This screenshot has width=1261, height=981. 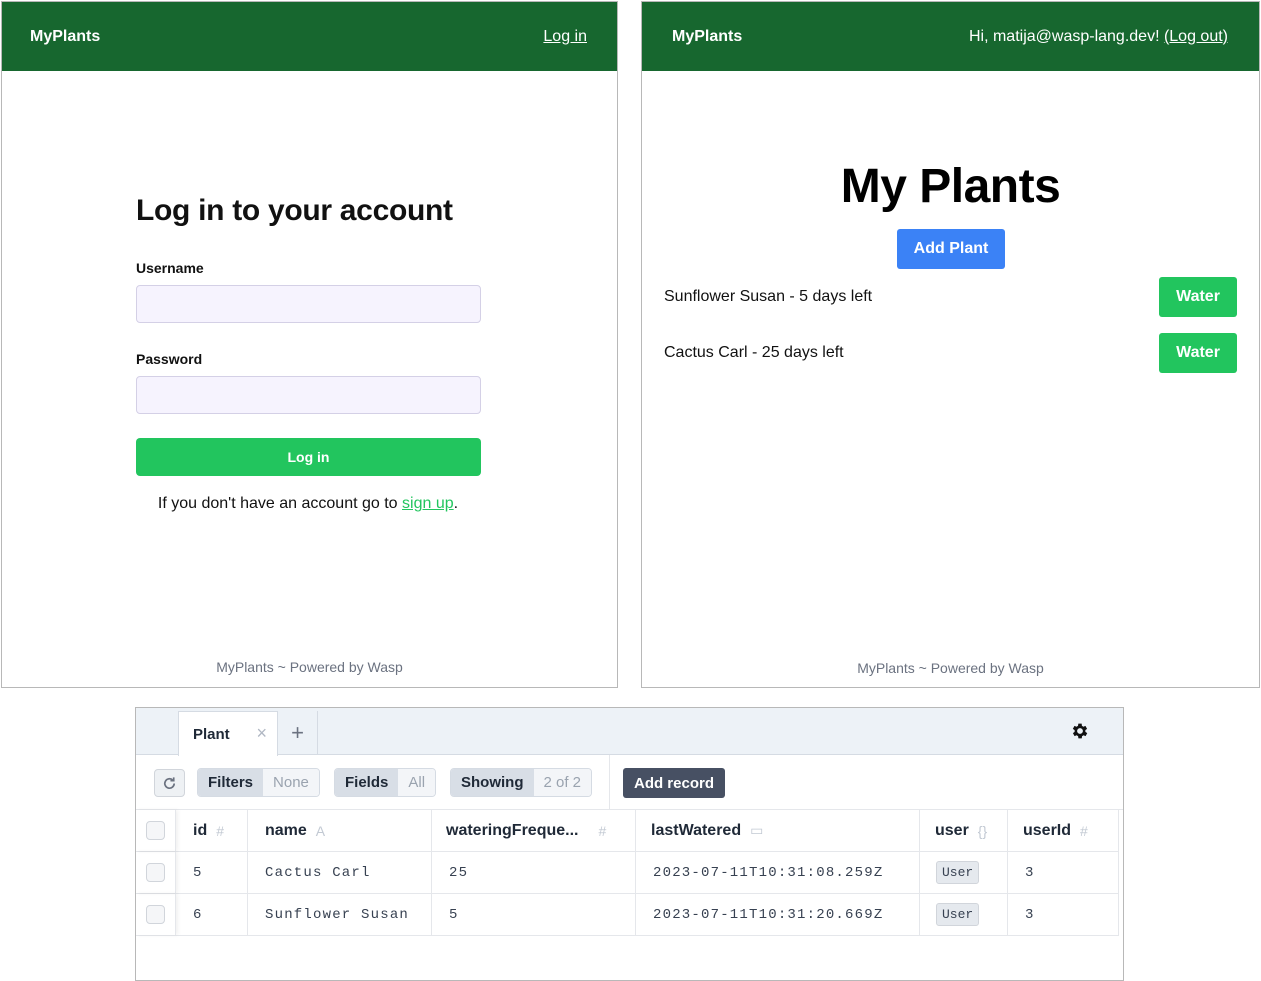 What do you see at coordinates (309, 667) in the screenshot?
I see `login-footer: MyPlants ~ Powered by Wasp` at bounding box center [309, 667].